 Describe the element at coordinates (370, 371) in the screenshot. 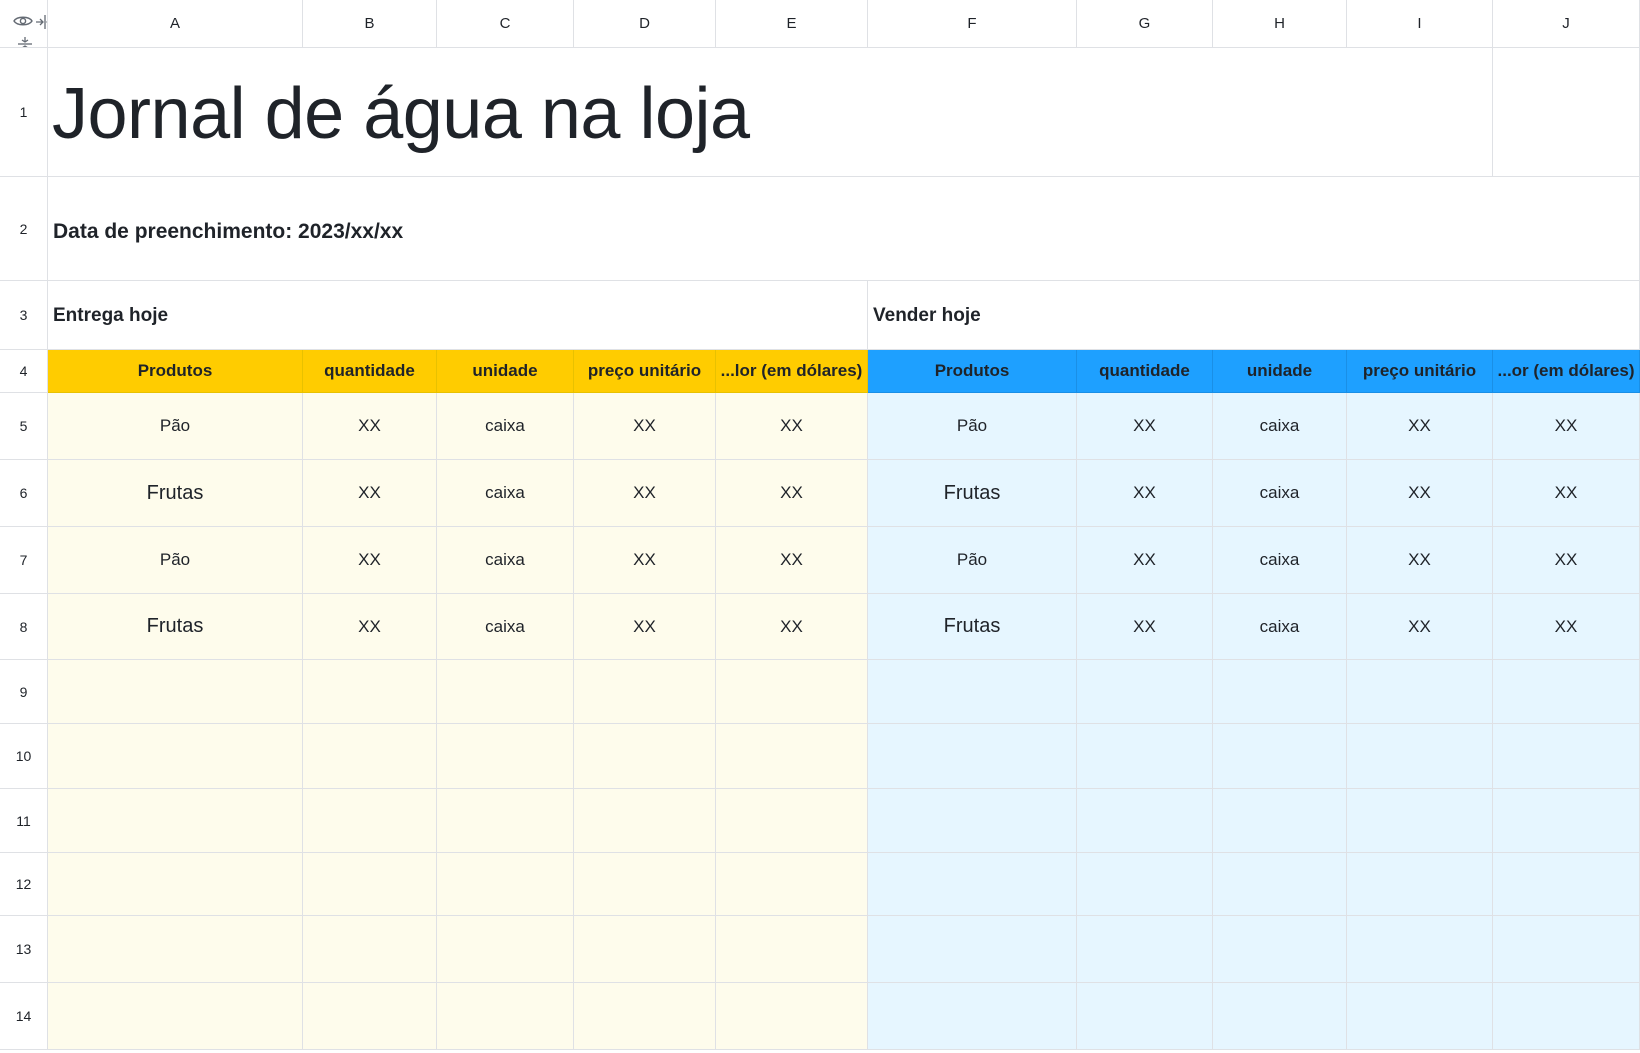

I see `delivery-header-quantity: quantidade` at that location.